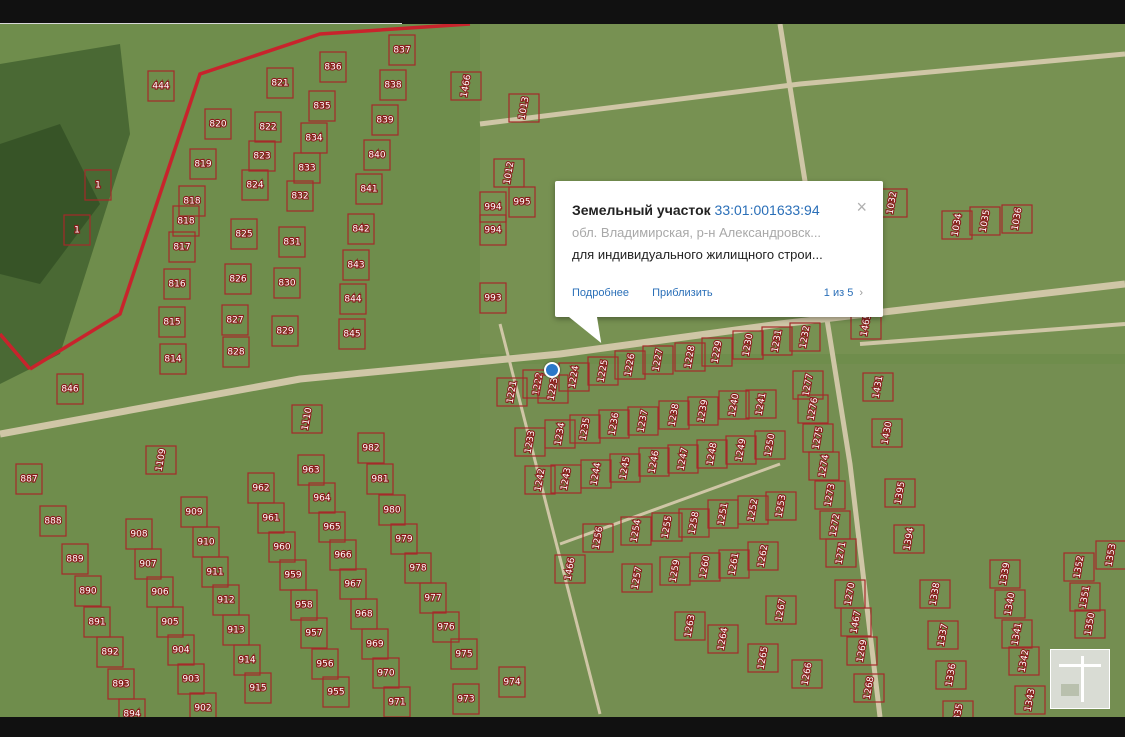 This screenshot has width=1125, height=737. What do you see at coordinates (463, 655) in the screenshot?
I see `plot-label: 975` at bounding box center [463, 655].